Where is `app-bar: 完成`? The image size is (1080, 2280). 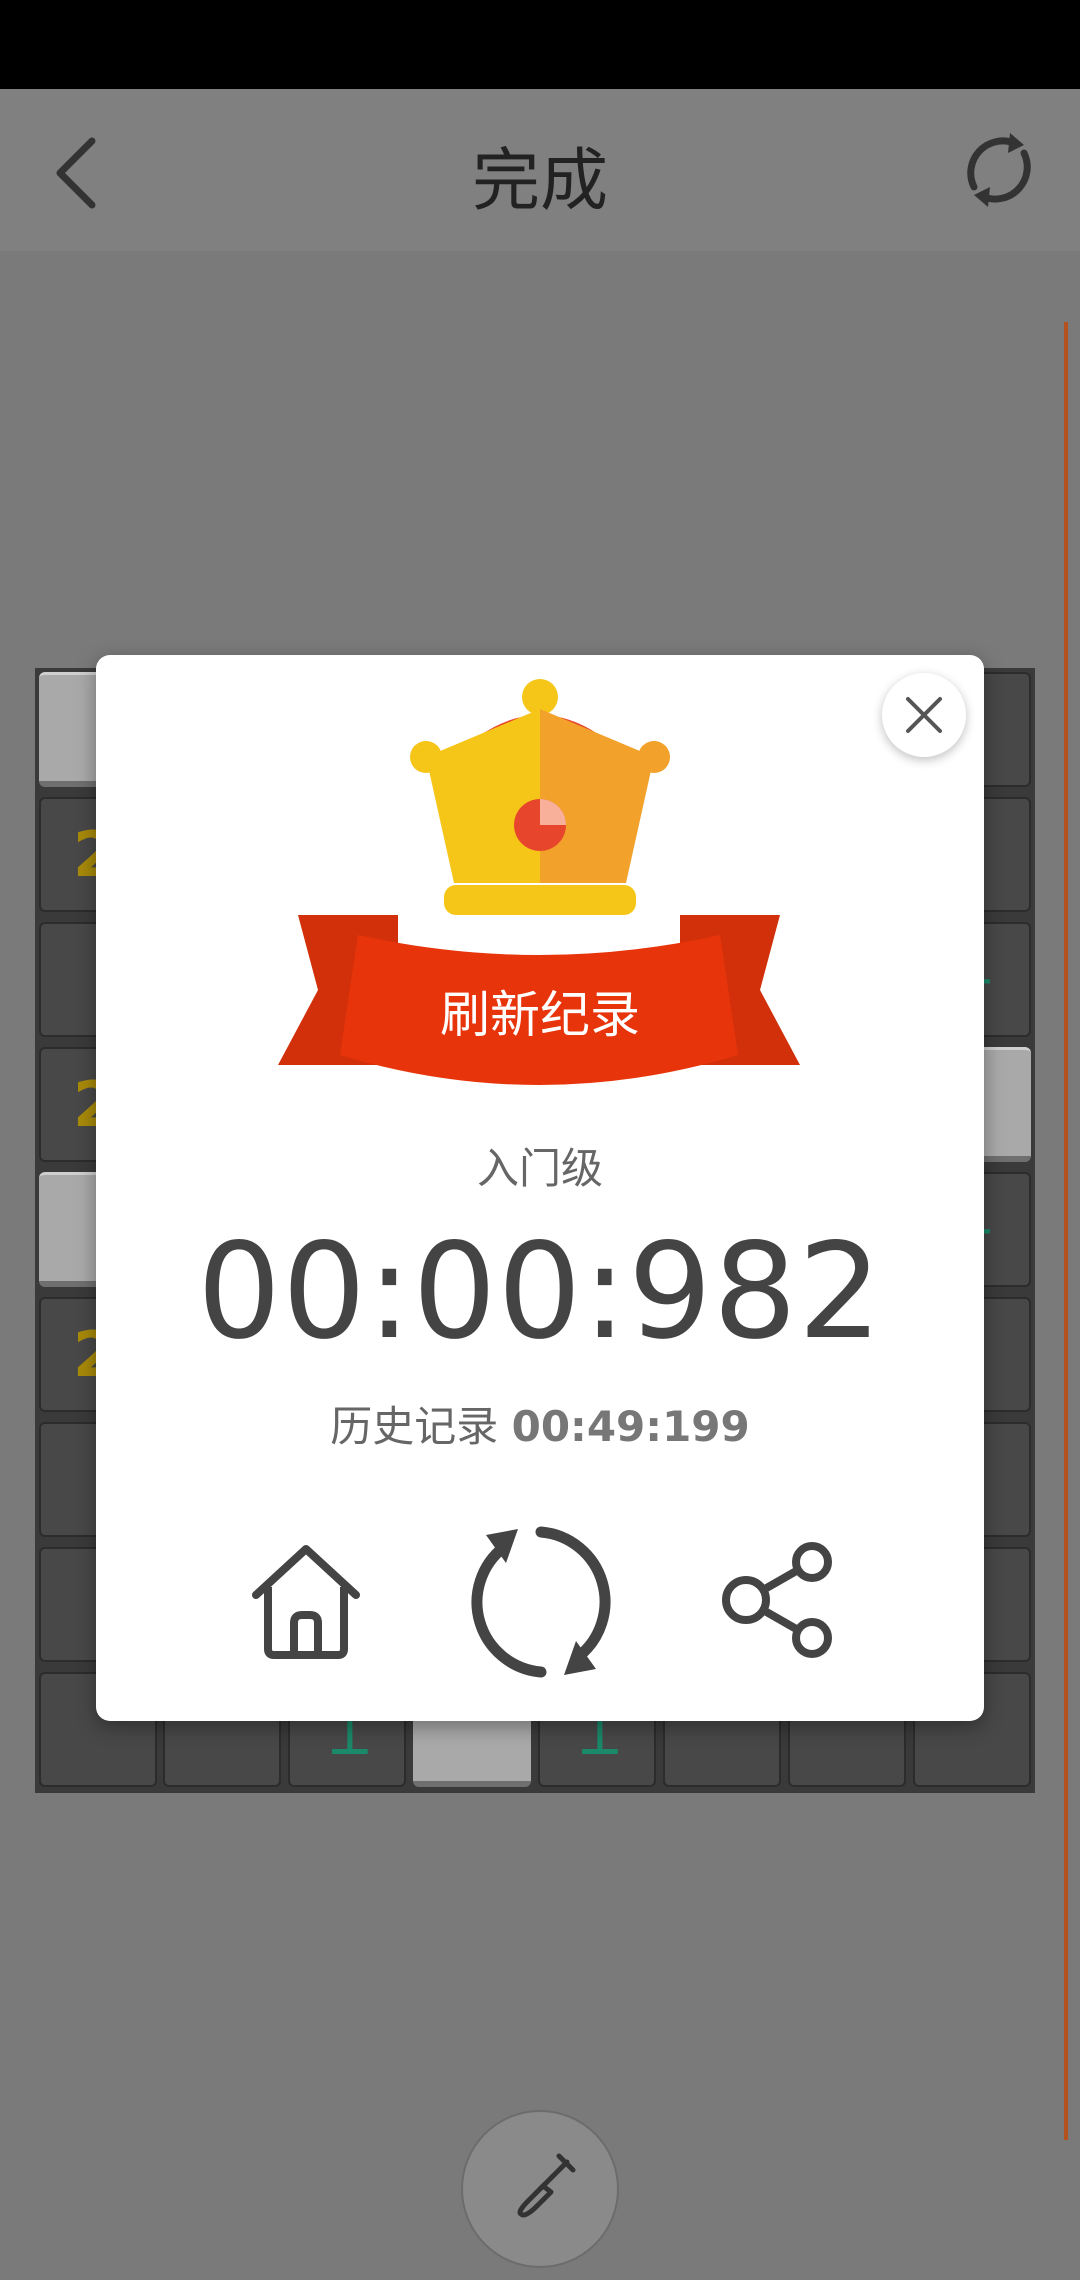
app-bar: 完成 is located at coordinates (540, 170).